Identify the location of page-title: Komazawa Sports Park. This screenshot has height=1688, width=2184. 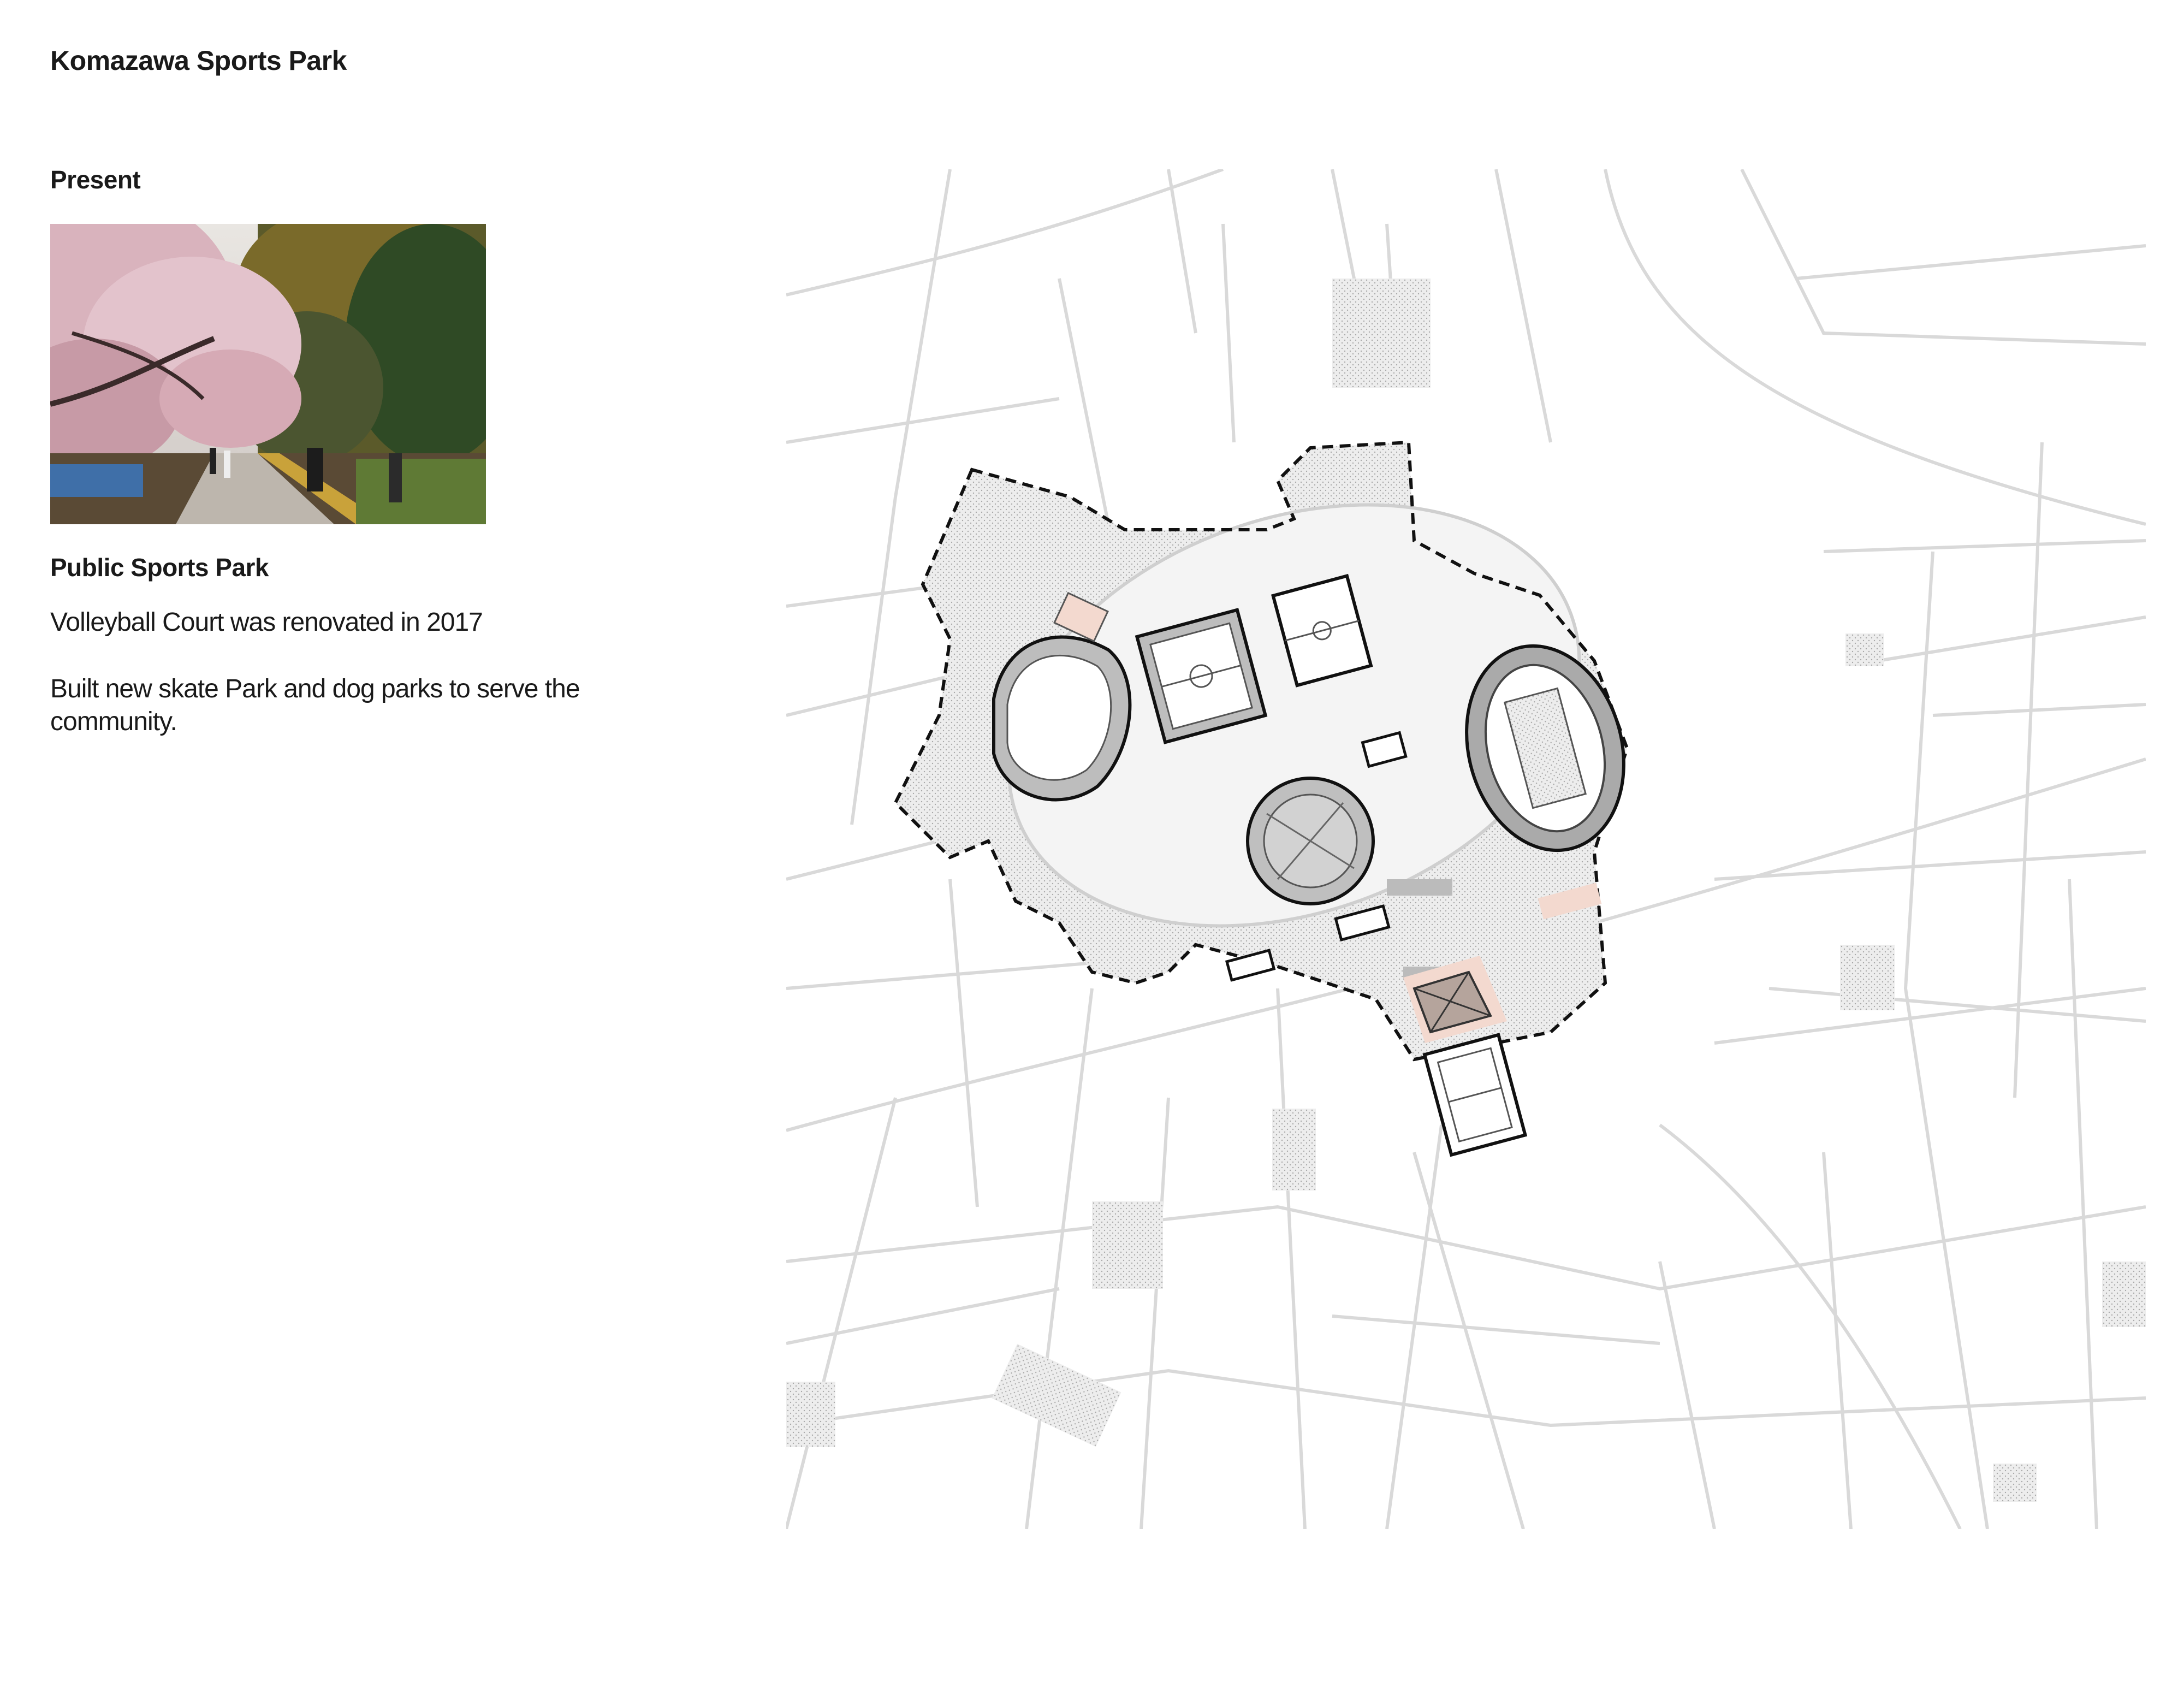
(198, 61).